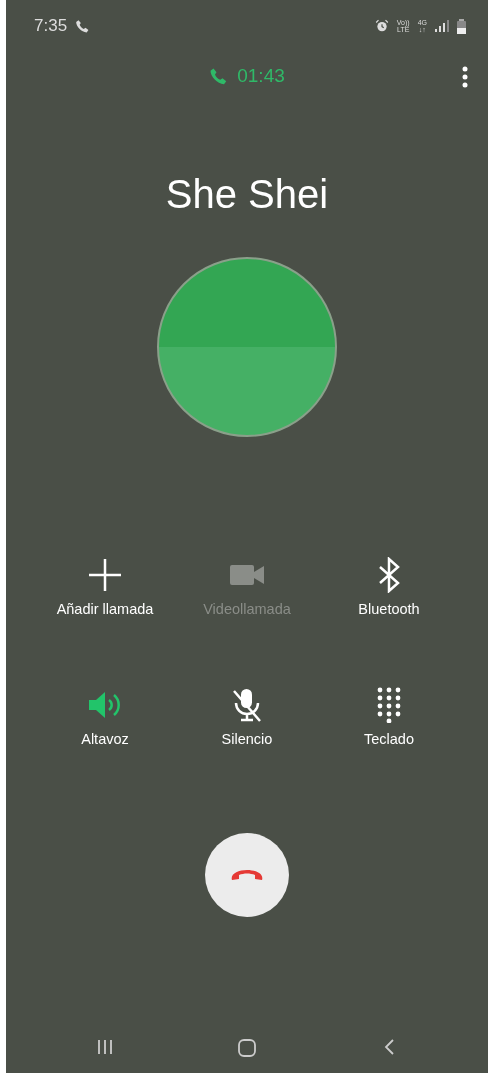  What do you see at coordinates (247, 194) in the screenshot?
I see `contact-name: She Shei` at bounding box center [247, 194].